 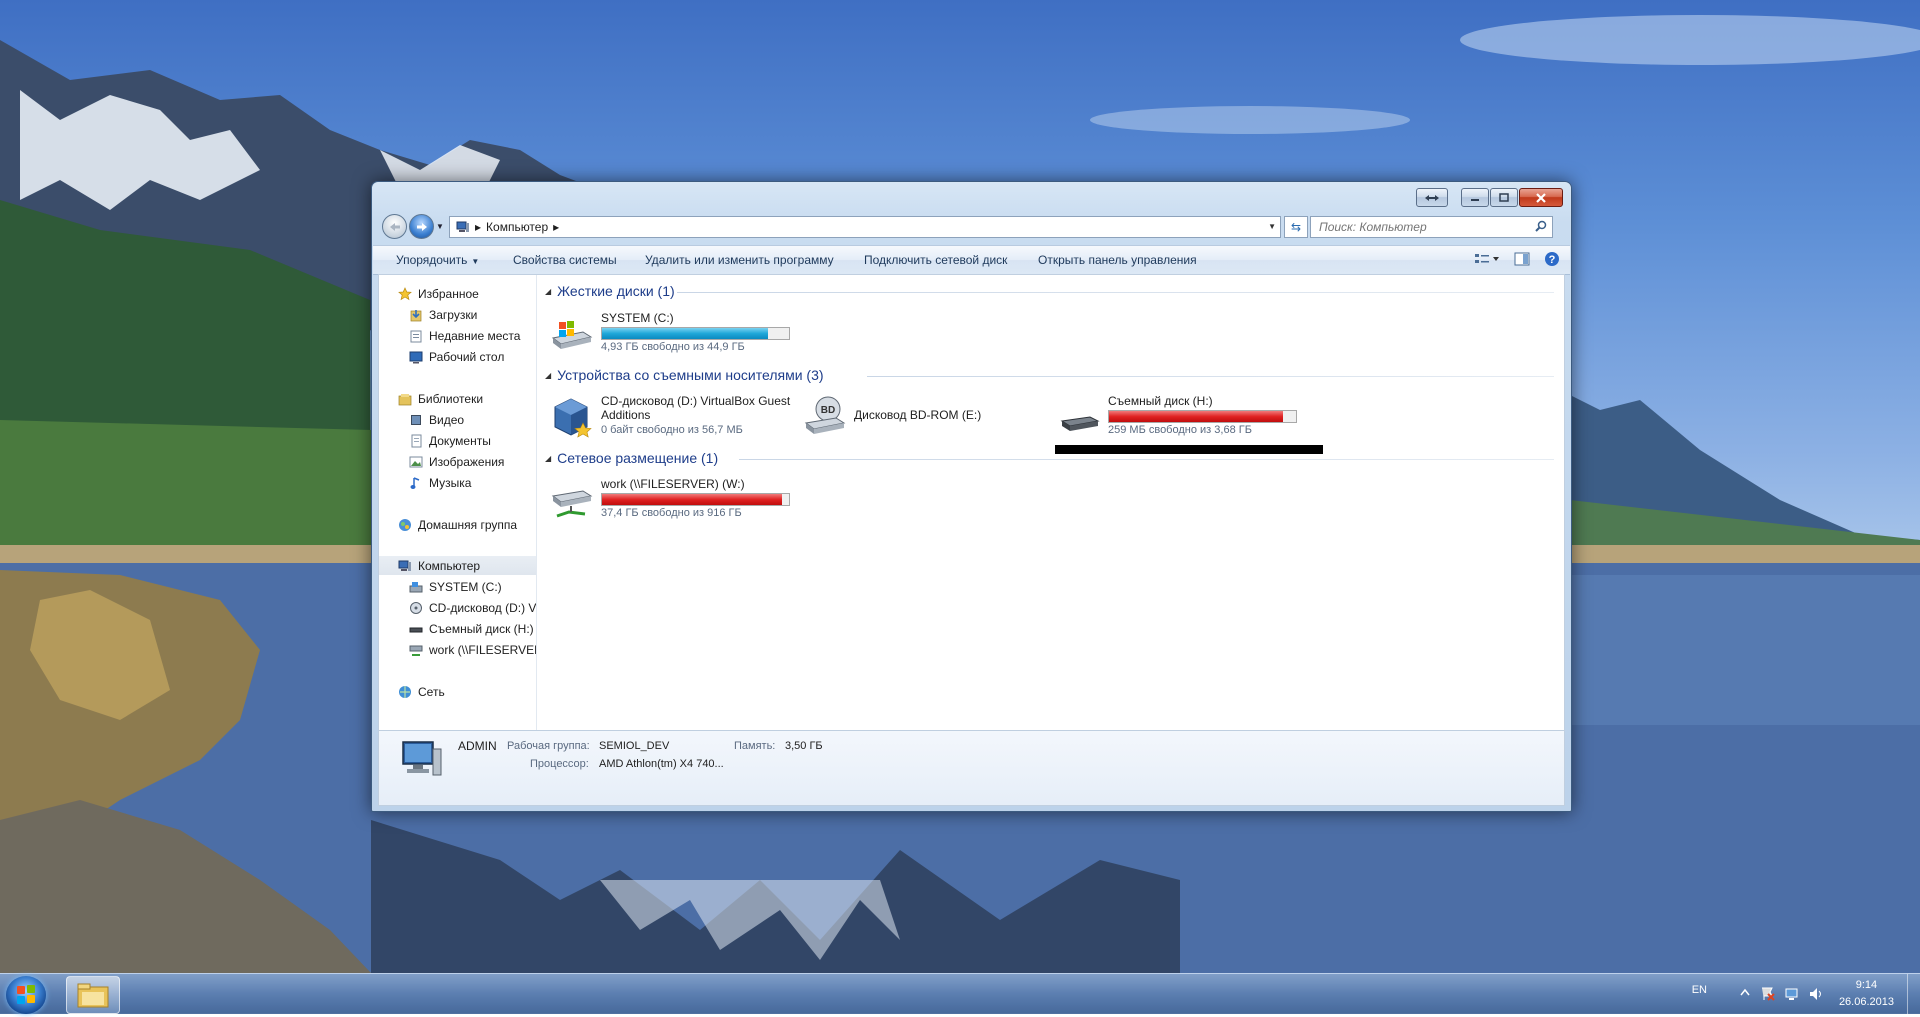 I want to click on bd-rom-icon: BD, so click(x=825, y=415).